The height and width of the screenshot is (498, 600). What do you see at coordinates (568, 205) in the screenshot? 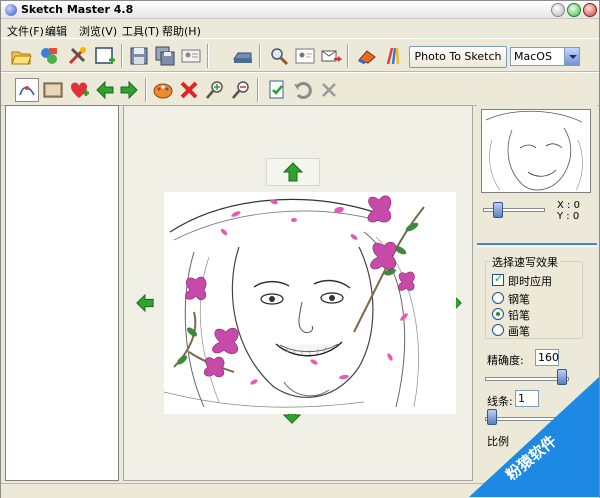
I see `x-coordinate: X : 0` at bounding box center [568, 205].